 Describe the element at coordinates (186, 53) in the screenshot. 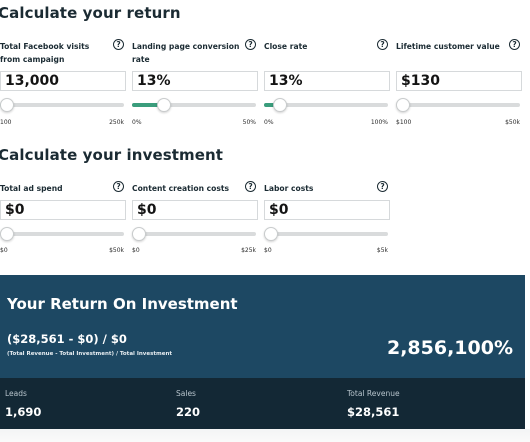

I see `field-label: Landing page conversion rate` at that location.